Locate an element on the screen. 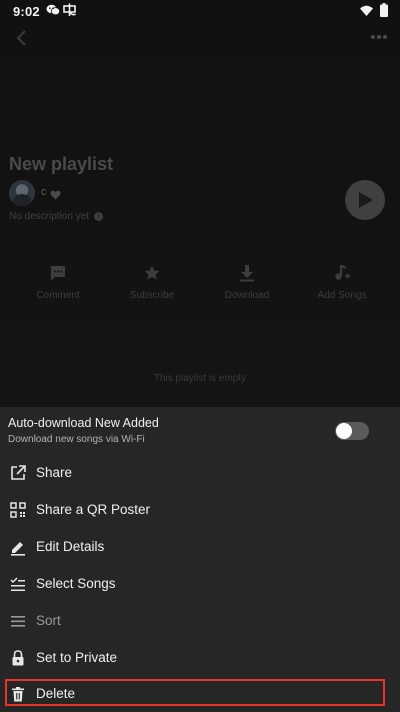 Image resolution: width=400 pixels, height=712 pixels. menu-item-select-songs: Select Songs is located at coordinates (200, 584).